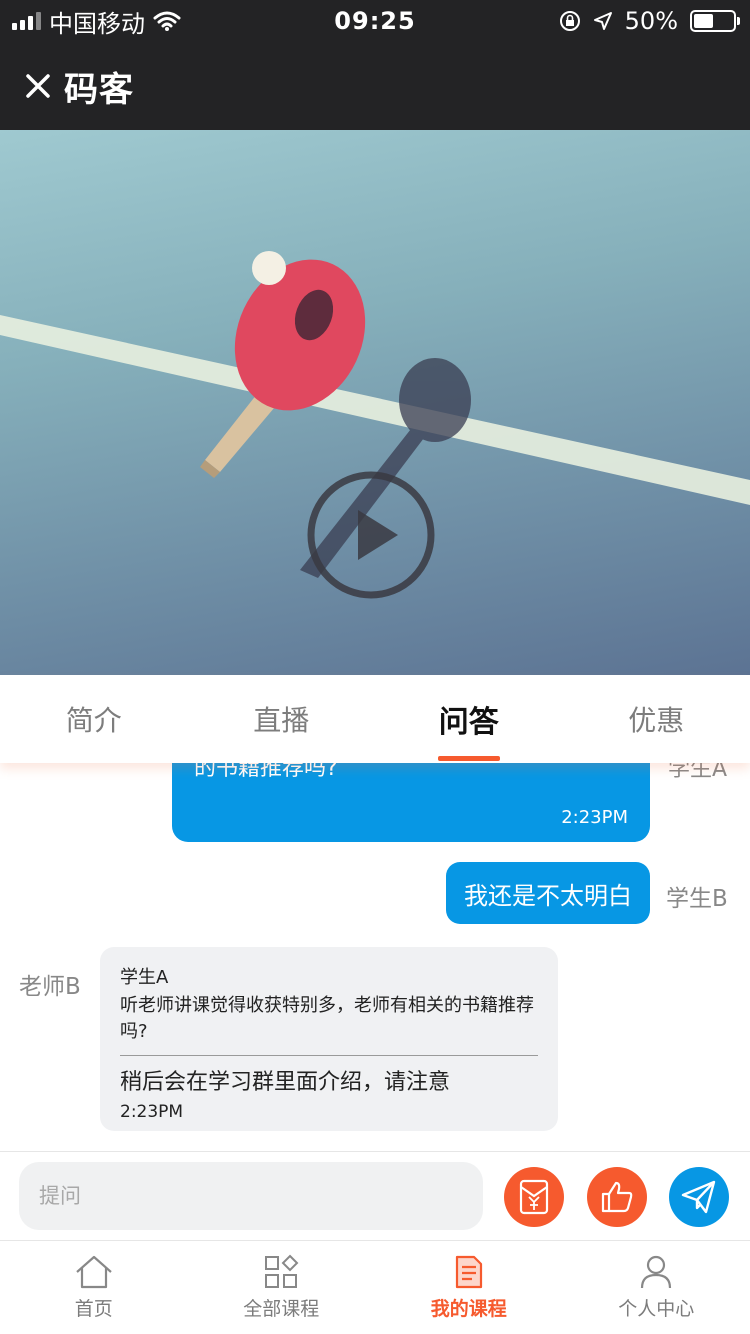 This screenshot has width=750, height=1334. I want to click on quoted-text: 听老师讲课觉得收获特别多，老师有相关的书籍推荐吗?, so click(327, 1018).